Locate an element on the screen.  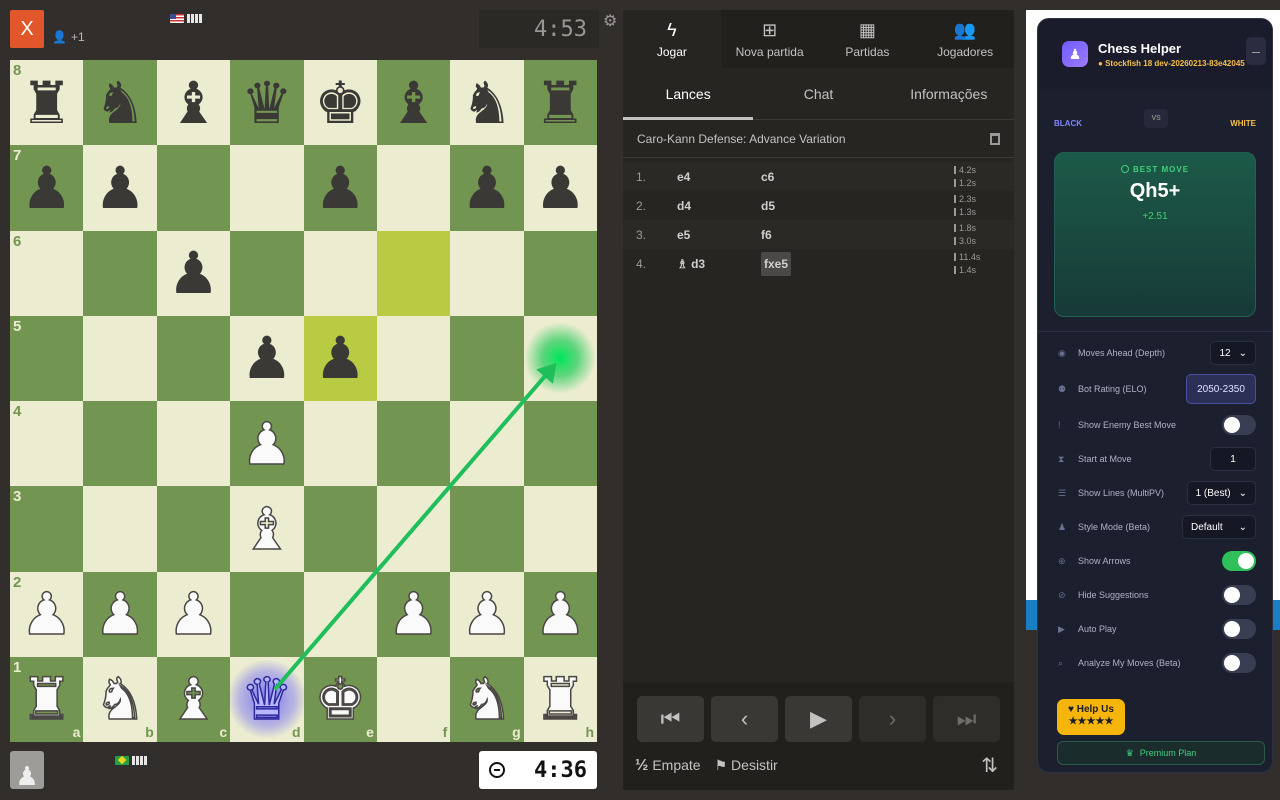
square-d5: ♟ is located at coordinates (267, 358).